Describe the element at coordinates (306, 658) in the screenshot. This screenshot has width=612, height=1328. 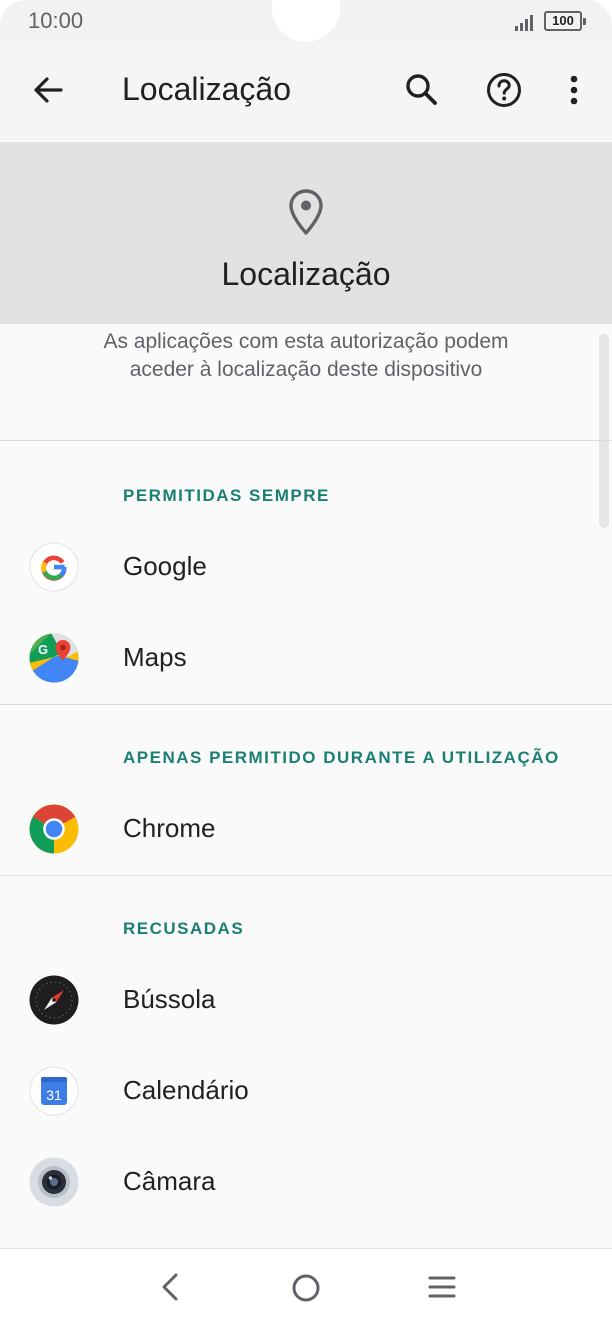
I see `app-row-maps: G Maps` at that location.